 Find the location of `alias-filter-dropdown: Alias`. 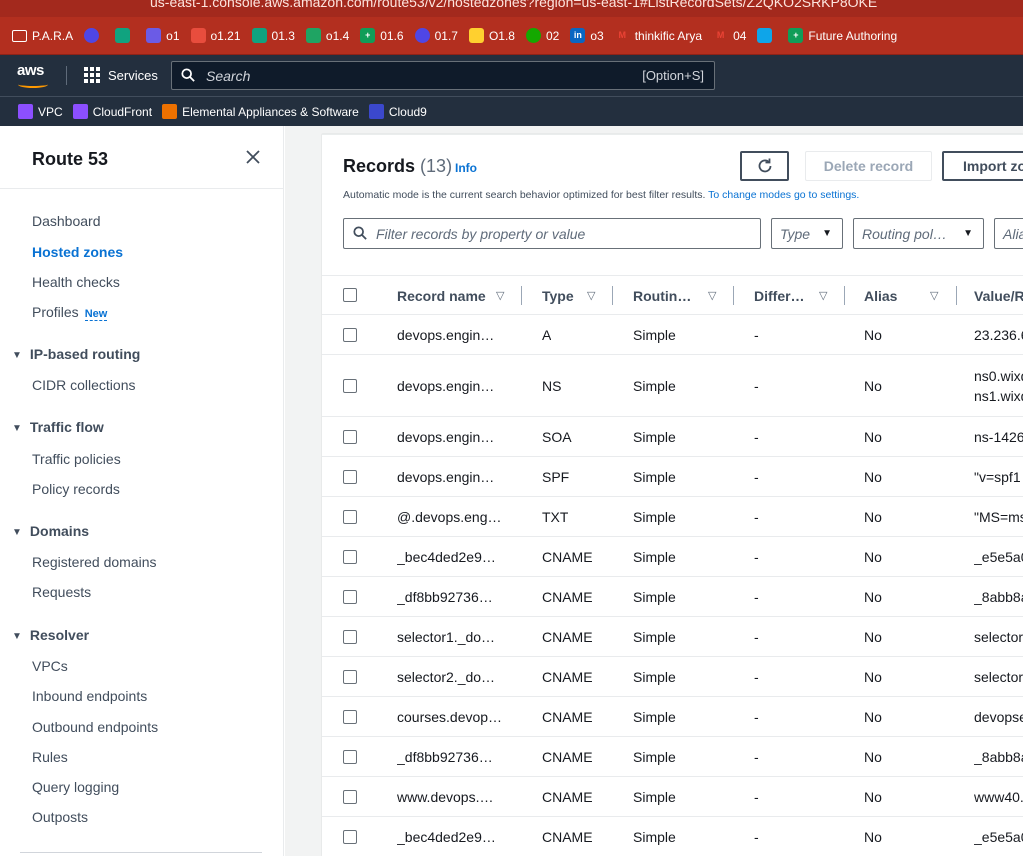

alias-filter-dropdown: Alias is located at coordinates (1008, 233).